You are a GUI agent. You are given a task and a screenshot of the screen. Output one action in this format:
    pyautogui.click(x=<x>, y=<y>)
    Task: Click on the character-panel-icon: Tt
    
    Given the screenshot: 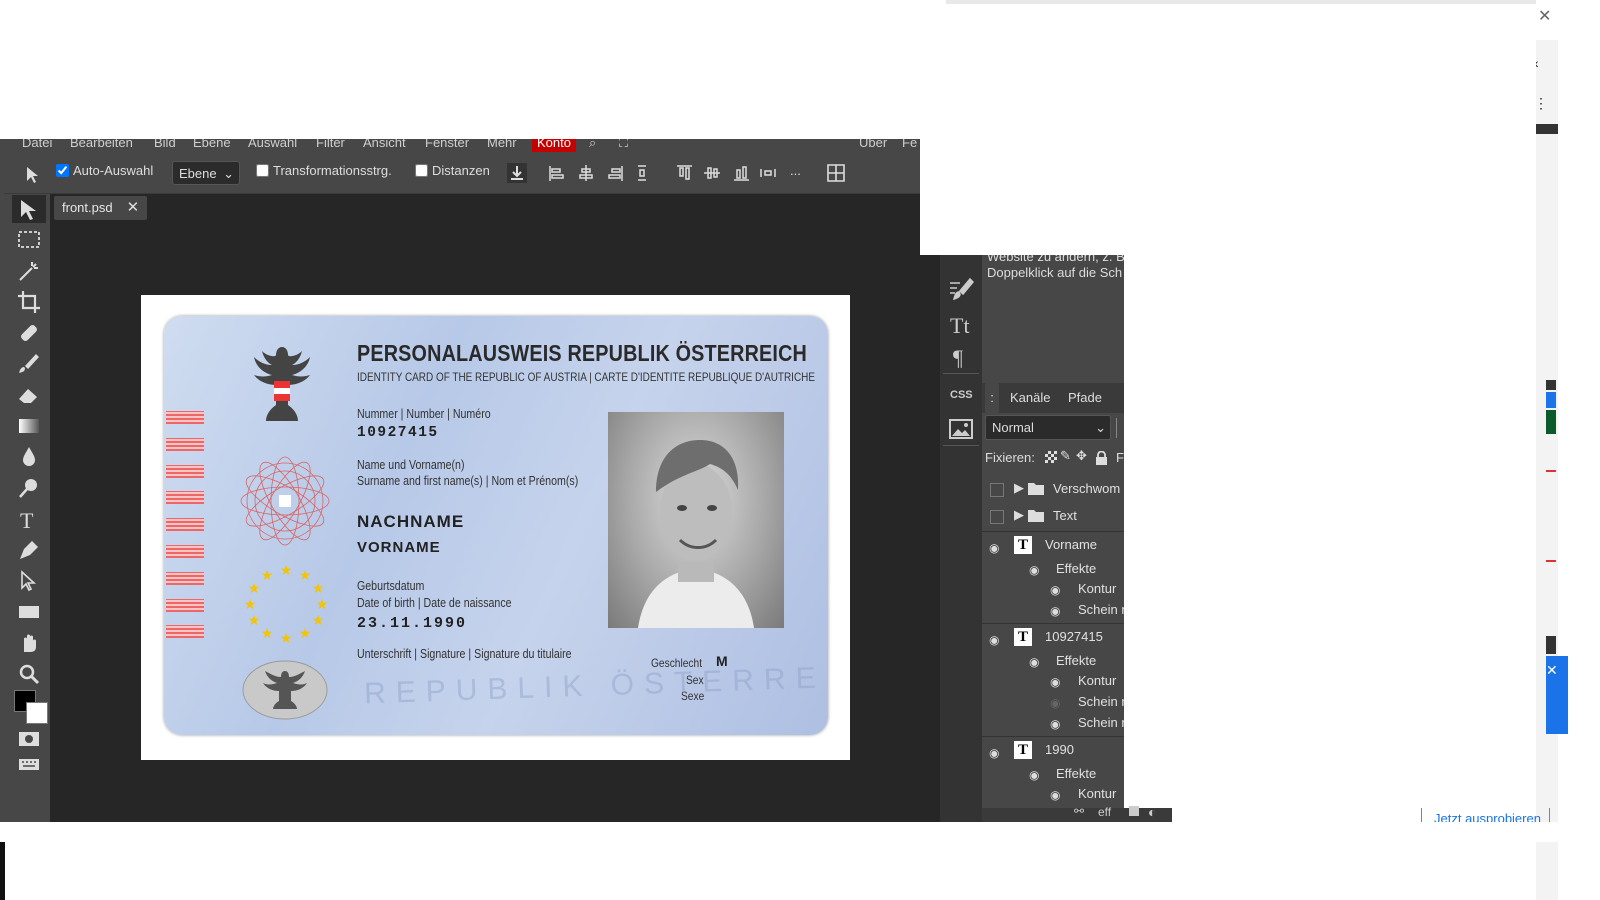 What is the action you would take?
    pyautogui.click(x=961, y=325)
    